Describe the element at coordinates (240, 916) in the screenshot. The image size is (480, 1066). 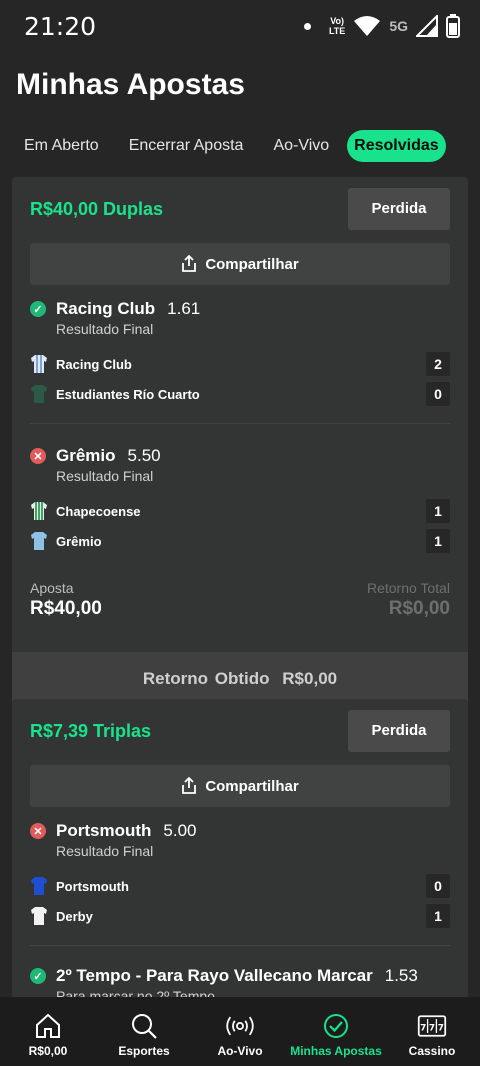
I see `team-row: Derby 1` at that location.